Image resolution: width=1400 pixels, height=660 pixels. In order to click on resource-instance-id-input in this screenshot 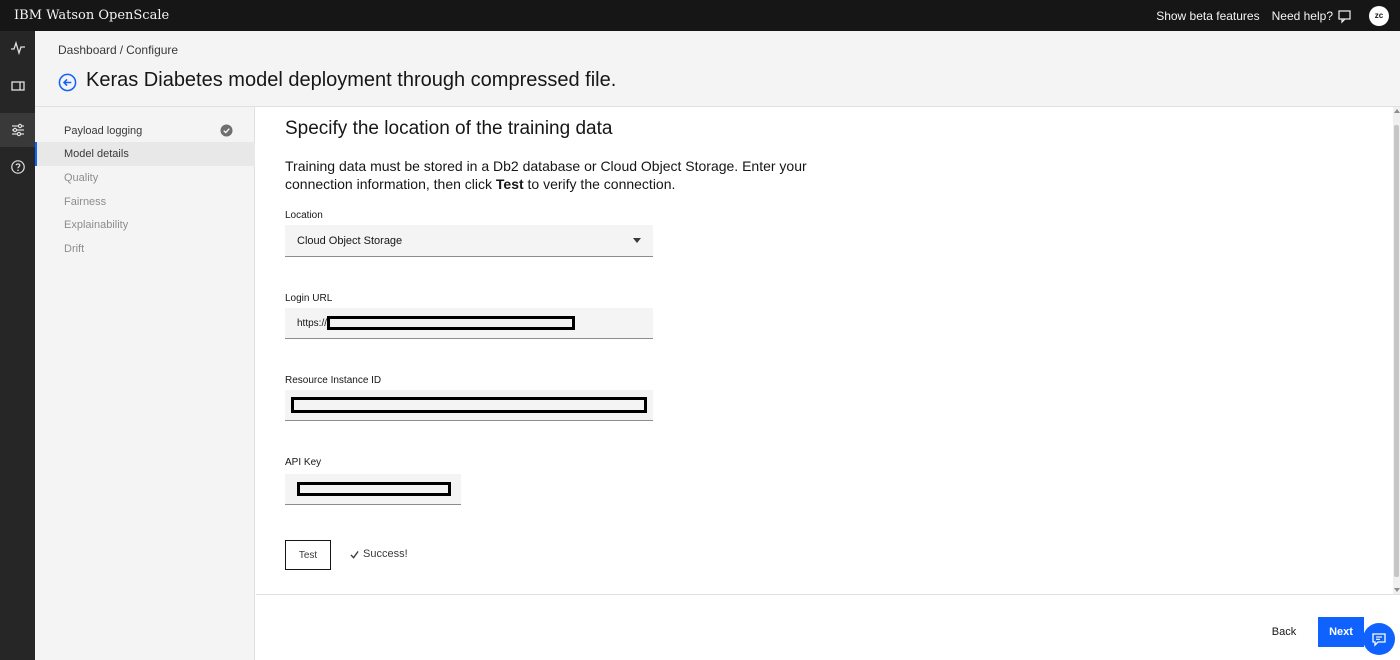, I will do `click(469, 405)`.